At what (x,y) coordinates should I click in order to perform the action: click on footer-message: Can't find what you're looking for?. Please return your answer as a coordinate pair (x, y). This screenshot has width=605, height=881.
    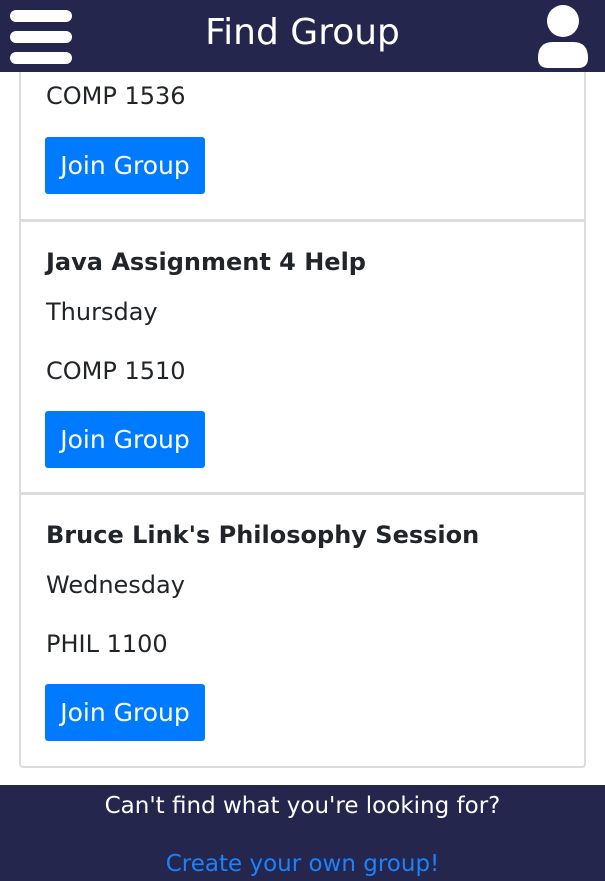
    Looking at the image, I should click on (302, 806).